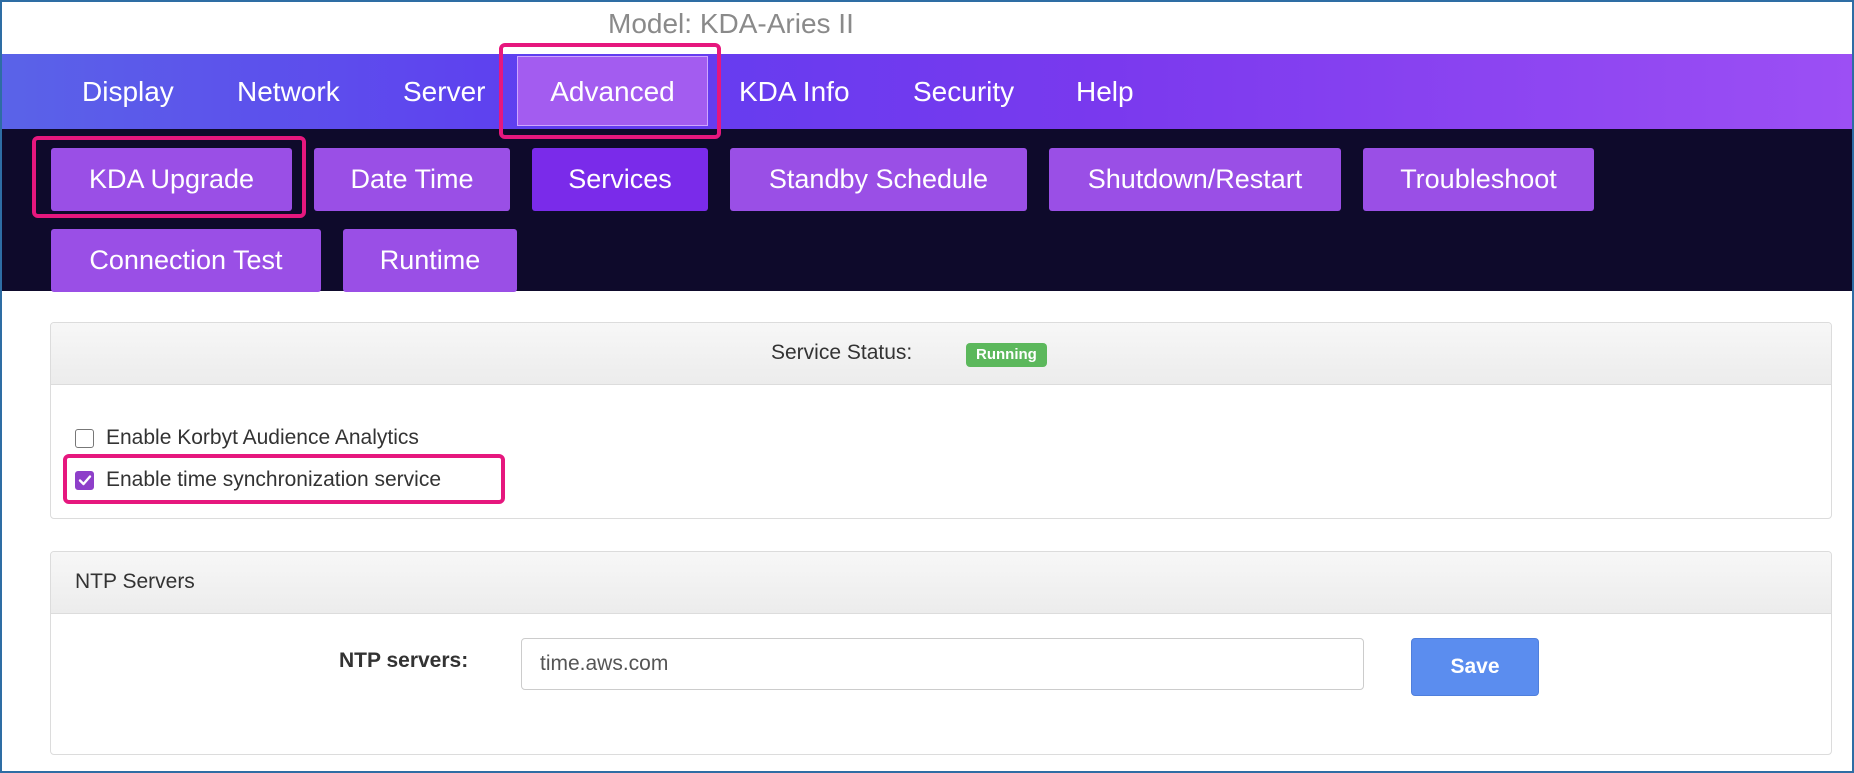  I want to click on tab-advanced: Advanced, so click(612, 91).